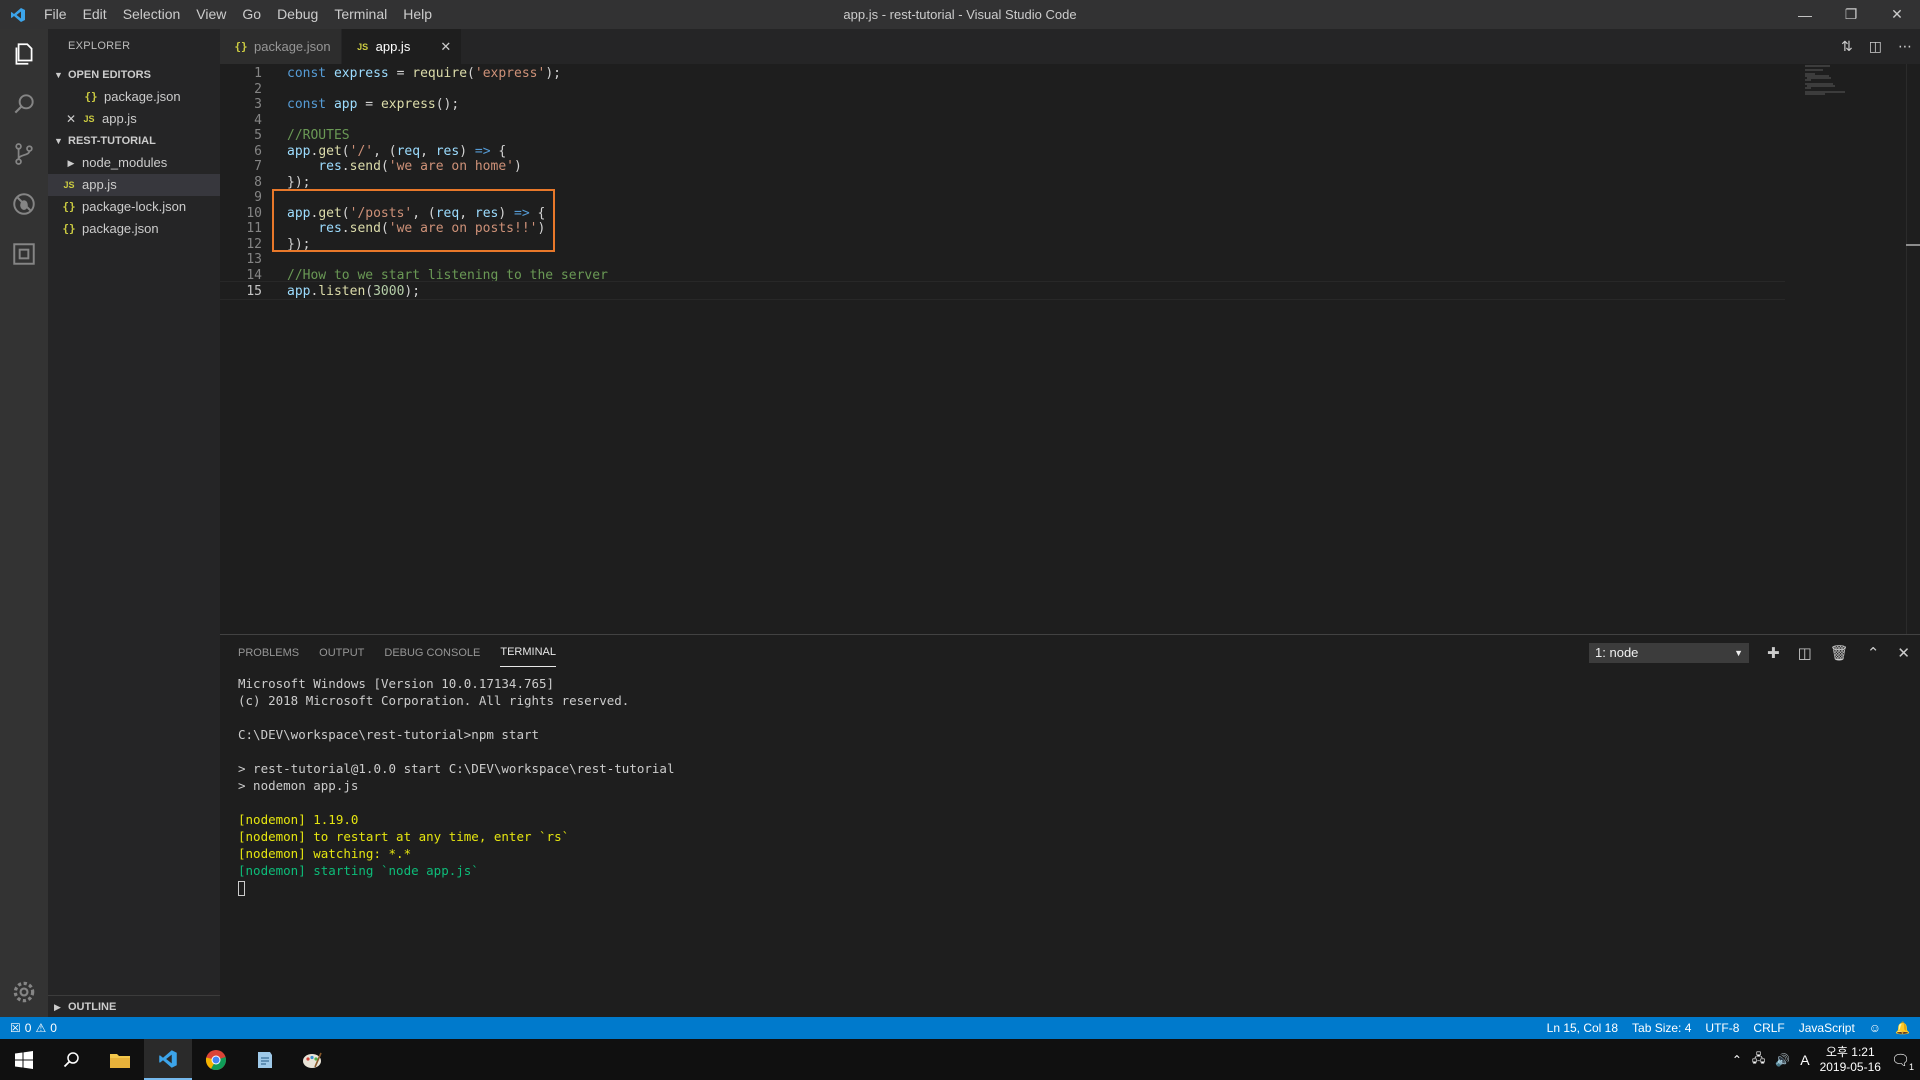  I want to click on line-number: 15, so click(254, 291).